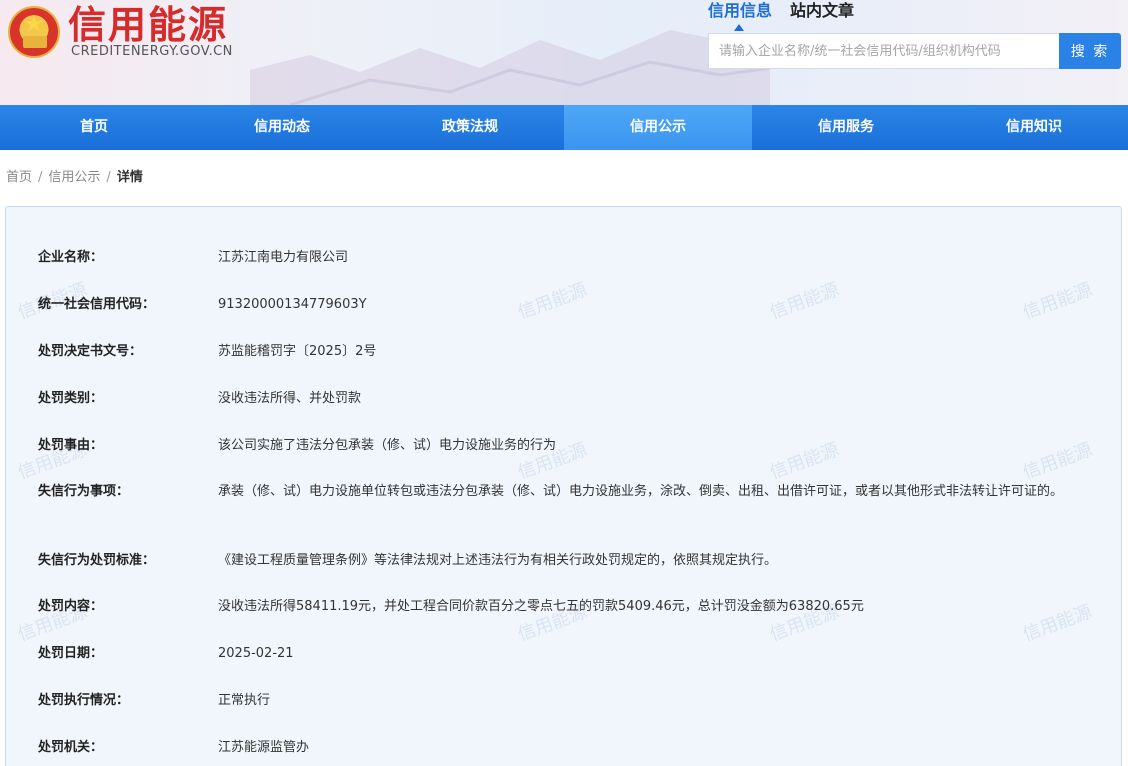  Describe the element at coordinates (71, 606) in the screenshot. I see `field-label: 处罚内容：` at that location.